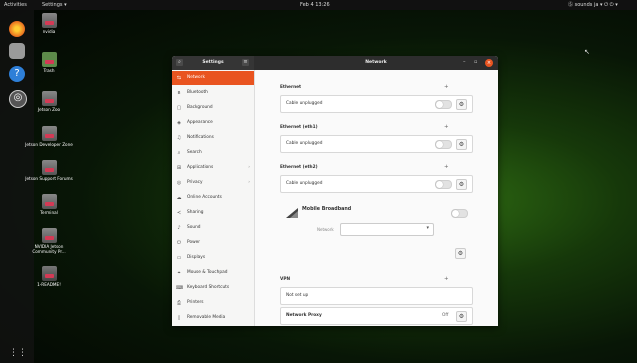 The height and width of the screenshot is (363, 637). I want to click on sidebar-item-bluetooth: ʙ Bluetooth, so click(213, 93).